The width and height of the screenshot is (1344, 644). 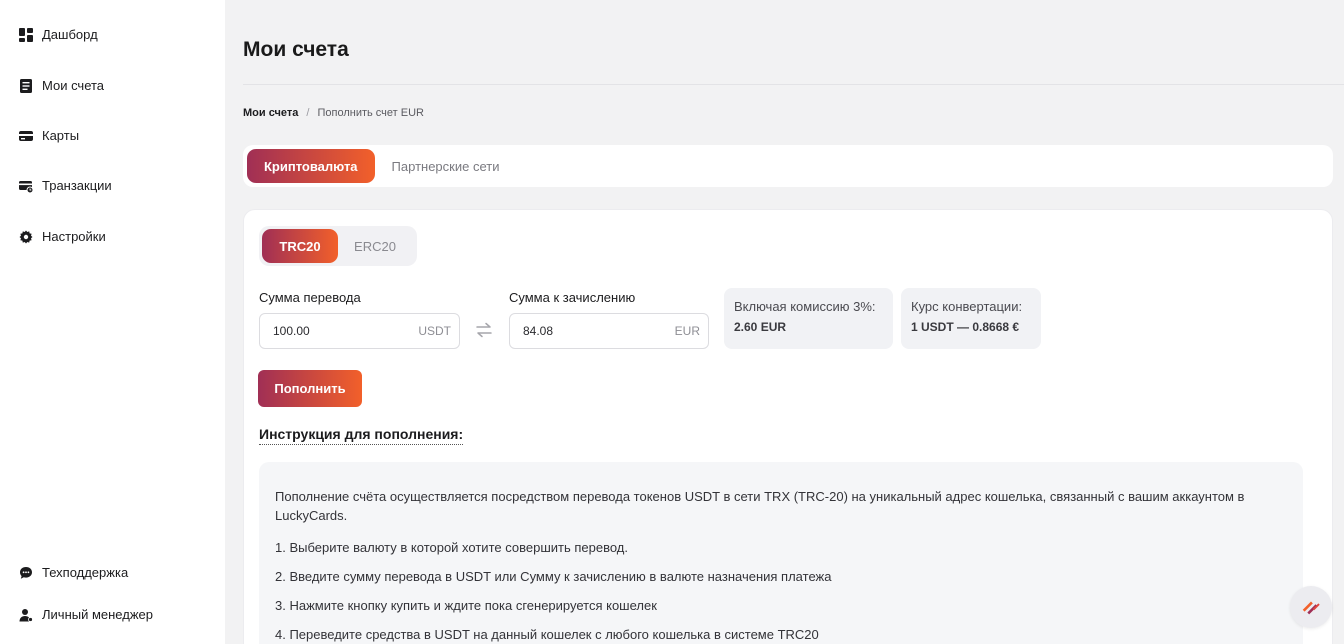 What do you see at coordinates (73, 85) in the screenshot?
I see `sidebar-item-label: Мои счета` at bounding box center [73, 85].